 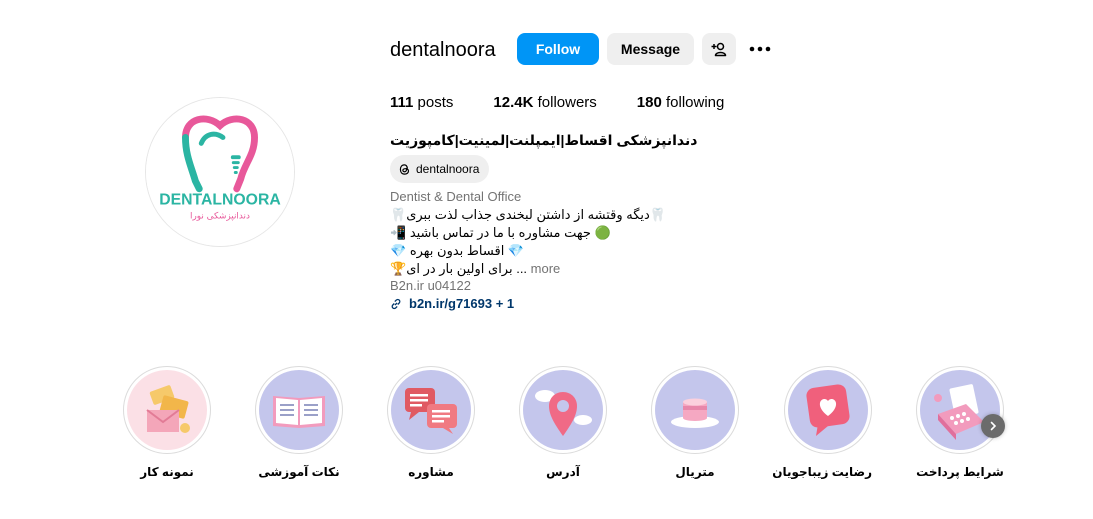 What do you see at coordinates (431, 472) in the screenshot?
I see `highlight-label: مشاوره` at bounding box center [431, 472].